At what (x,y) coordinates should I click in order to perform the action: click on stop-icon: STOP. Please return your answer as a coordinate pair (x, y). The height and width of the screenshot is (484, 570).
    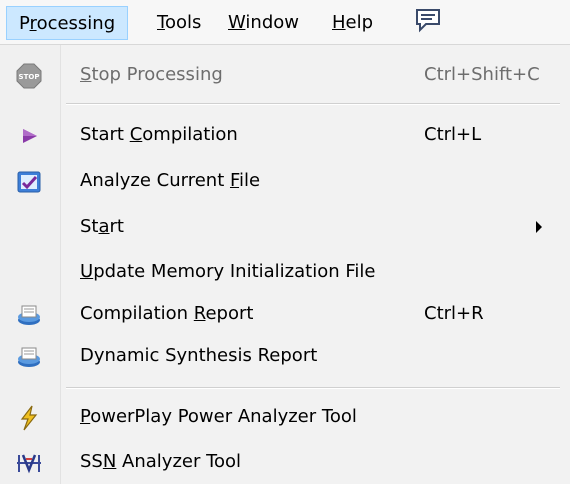
    Looking at the image, I should click on (29, 76).